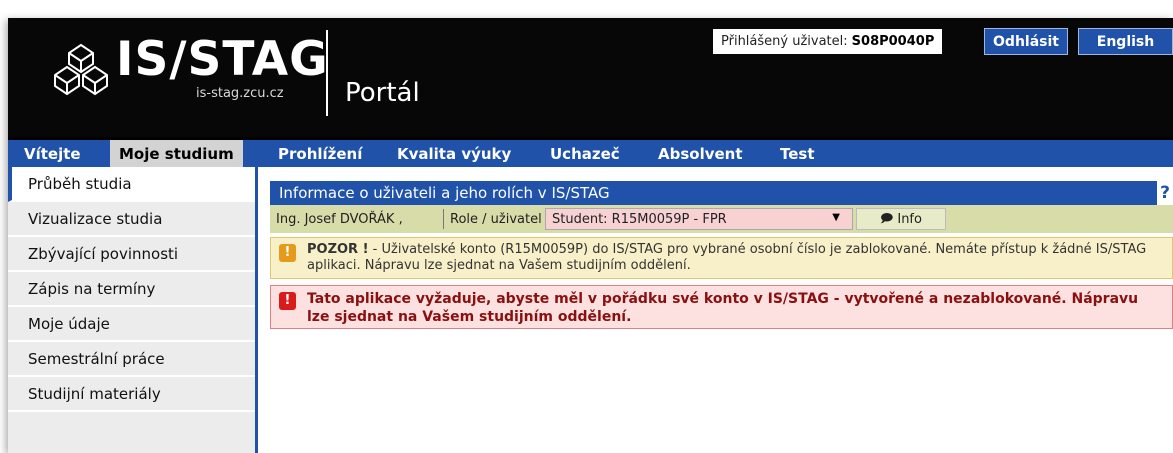 The width and height of the screenshot is (1173, 453). I want to click on tab-uchazec: Uchazeč, so click(585, 153).